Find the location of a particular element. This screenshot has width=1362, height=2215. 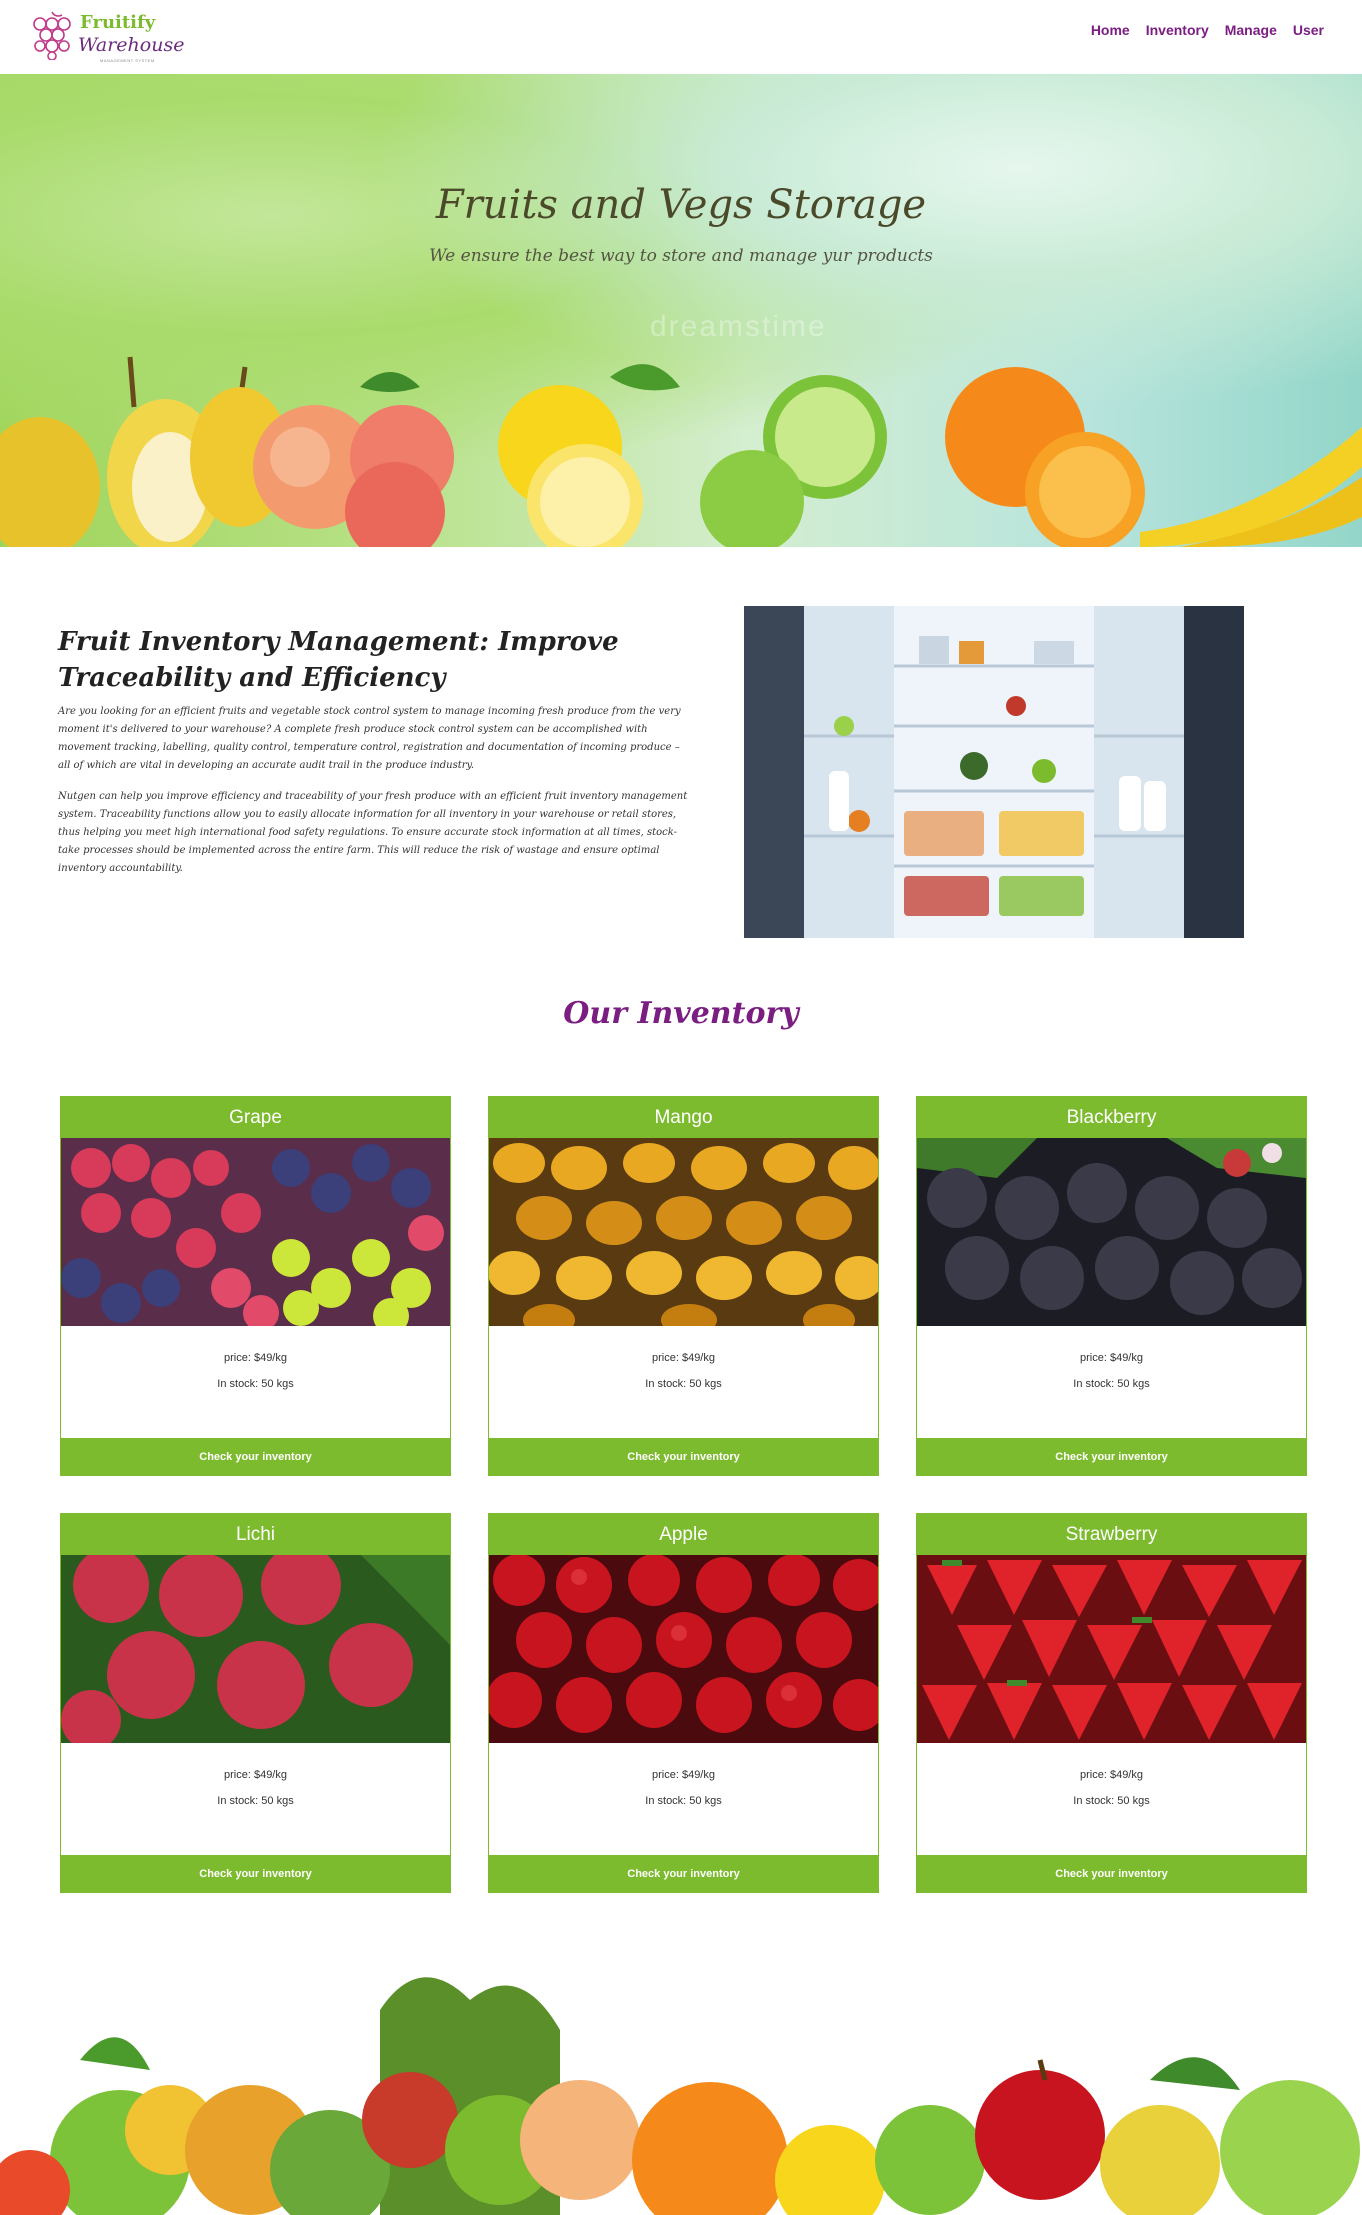

grape-logo-icon is located at coordinates (52, 35).